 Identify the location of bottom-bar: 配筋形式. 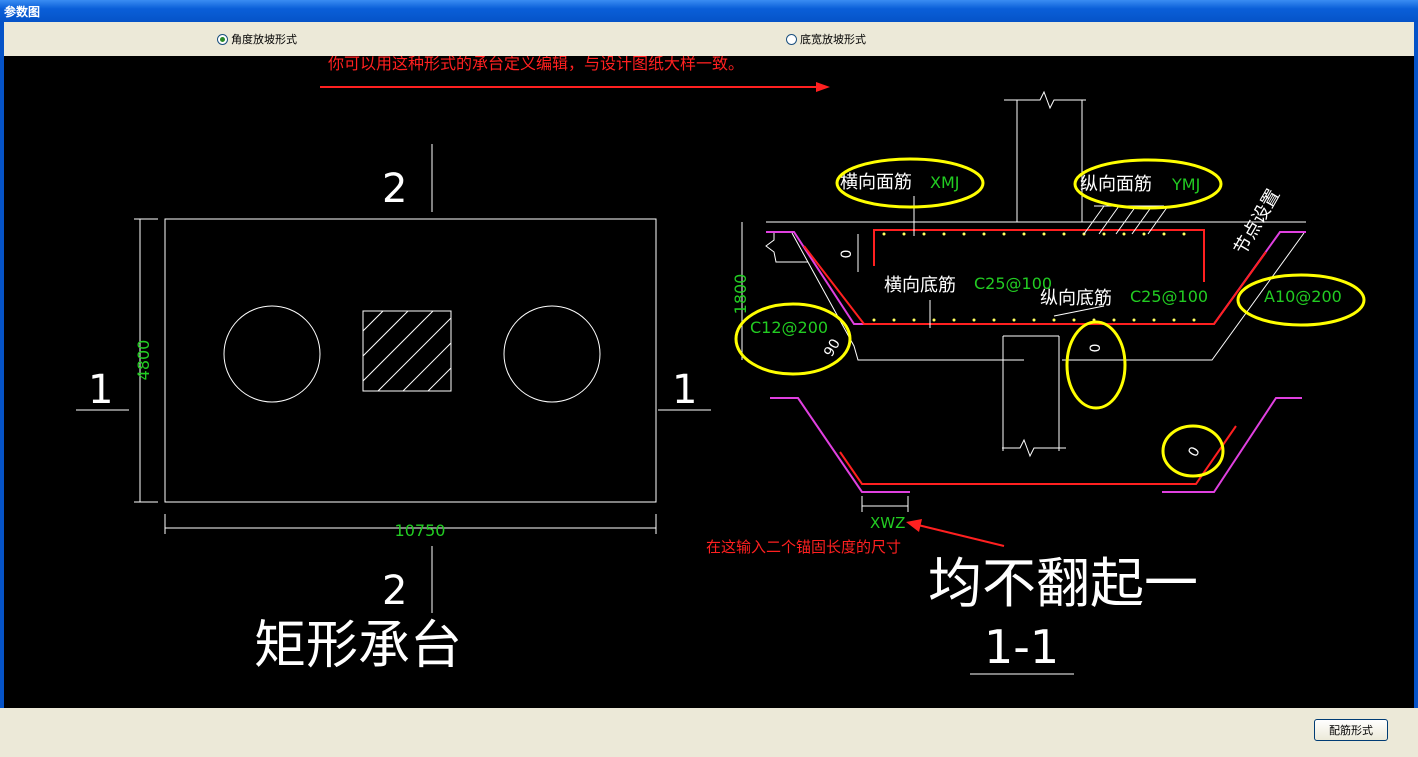
(709, 732).